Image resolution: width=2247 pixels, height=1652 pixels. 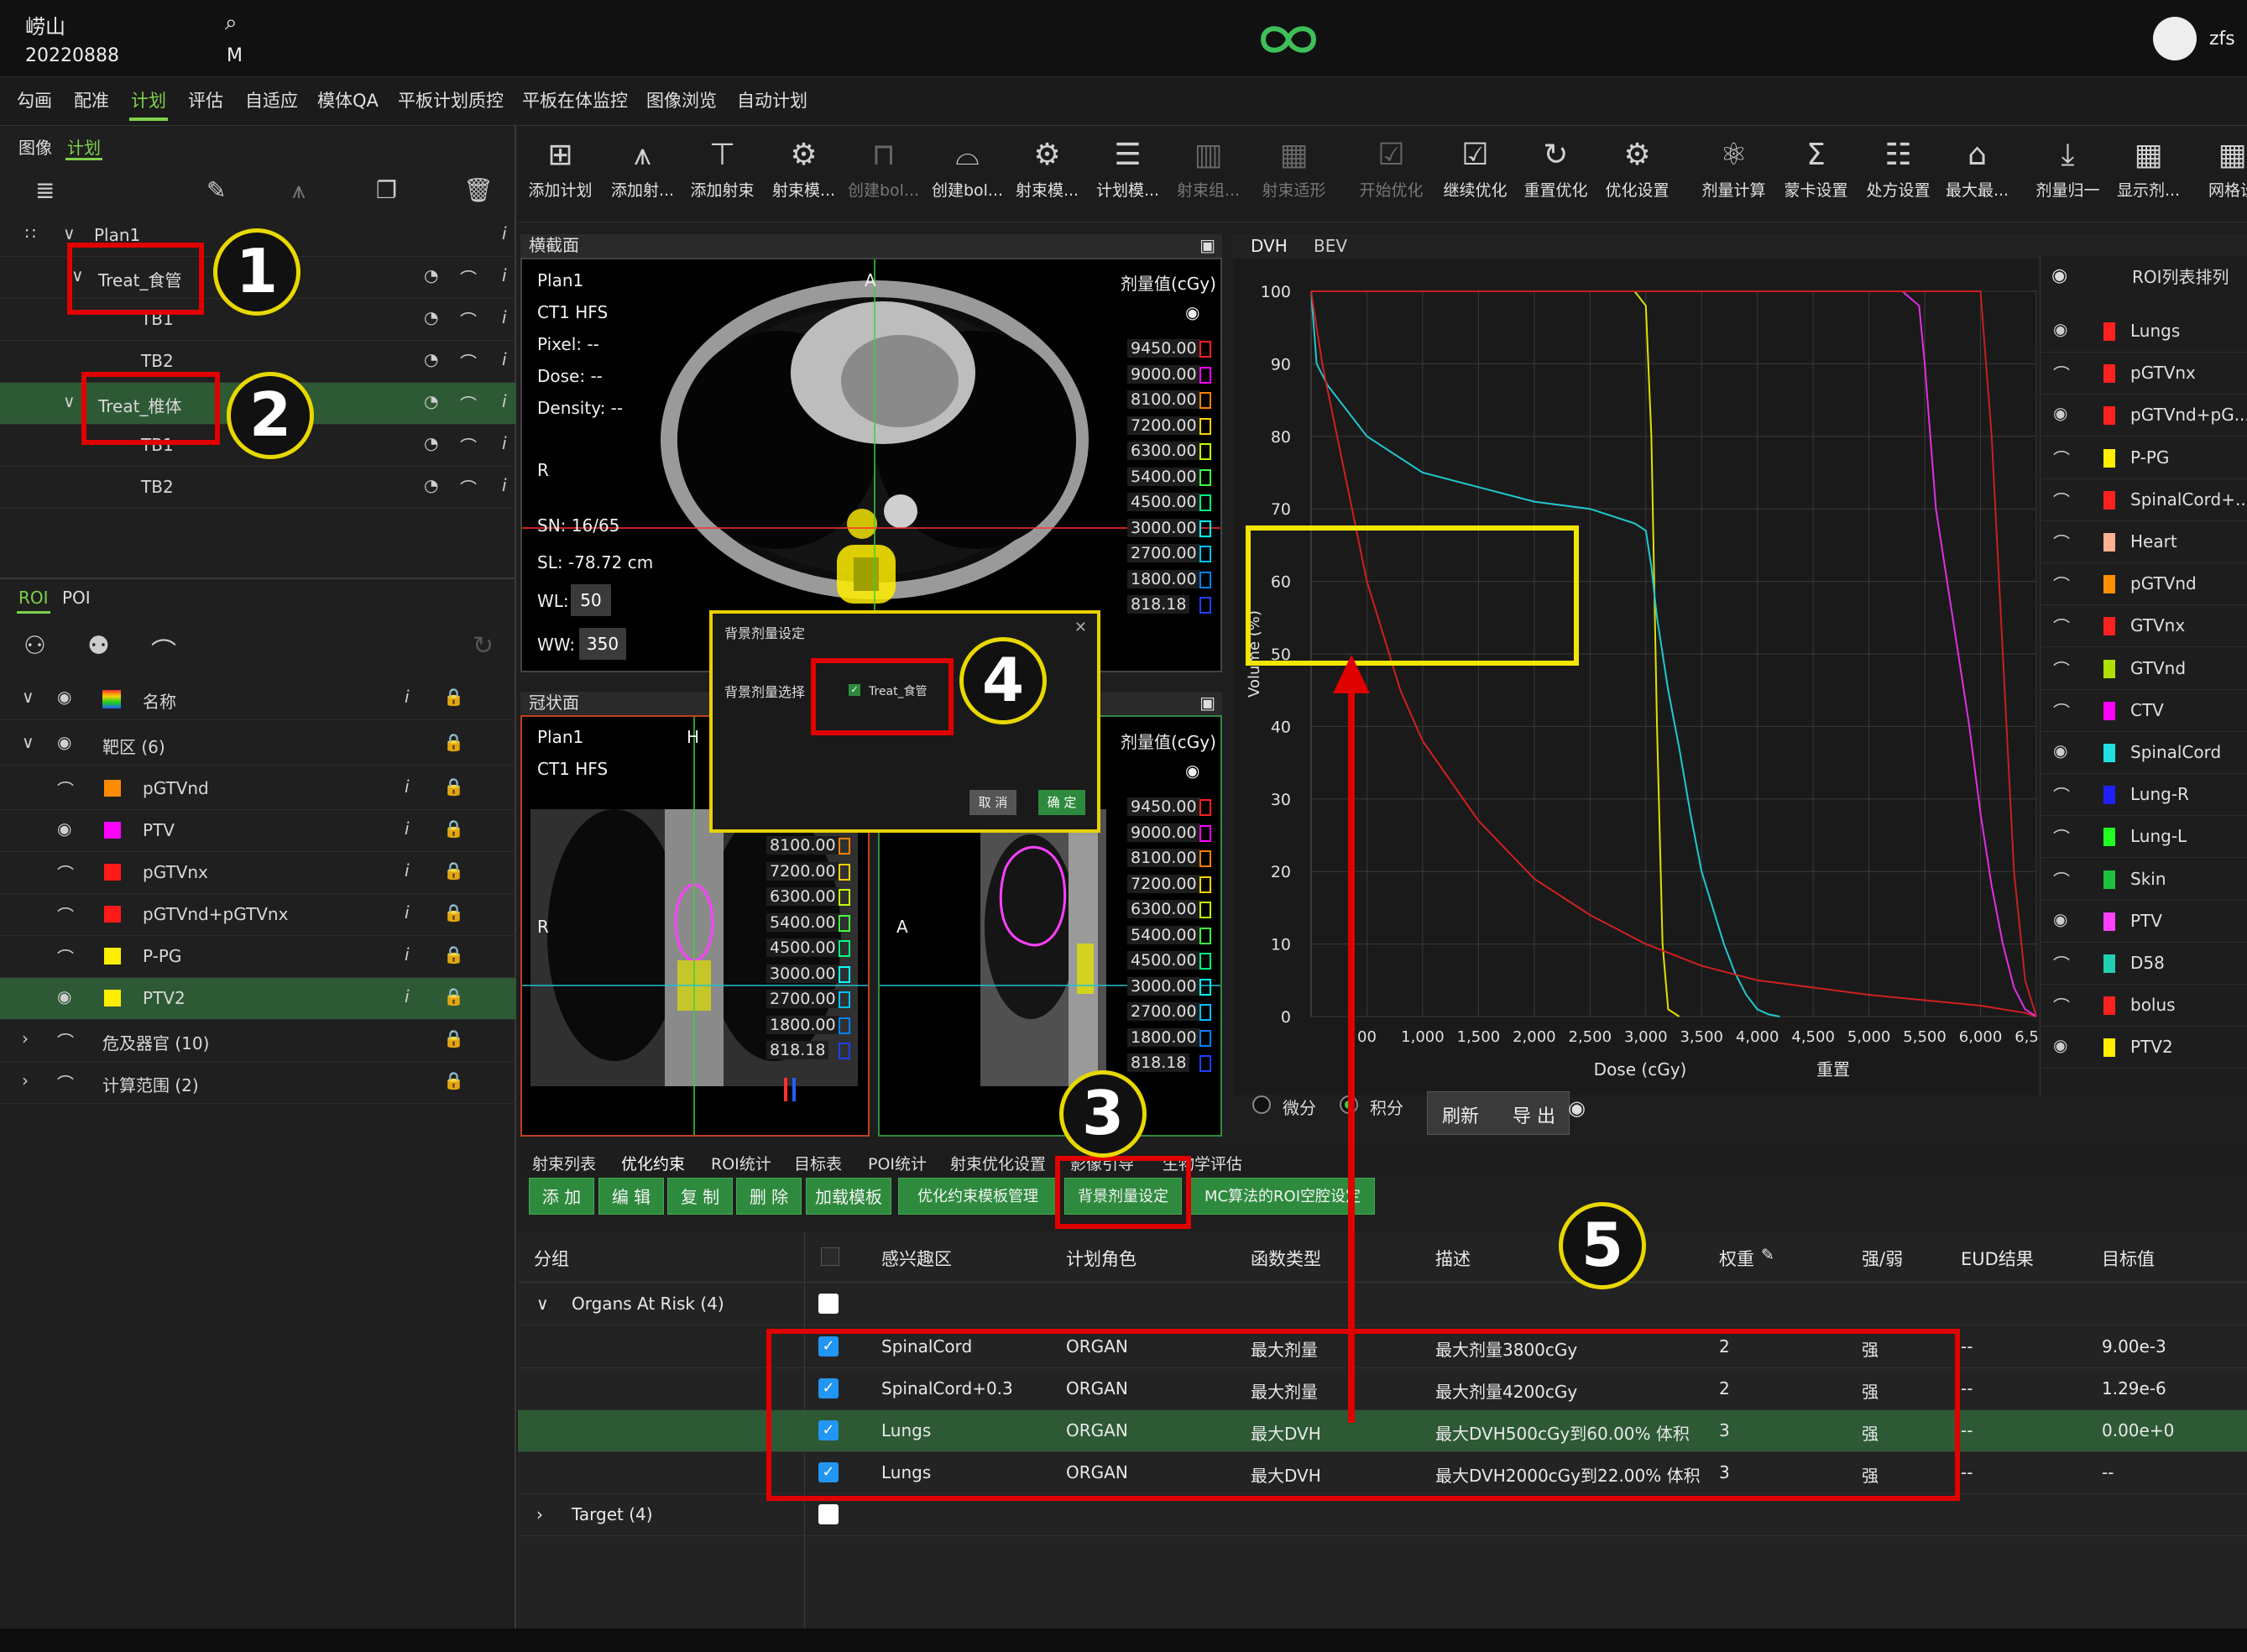 I want to click on roi-list-item: ⌒ D58, so click(x=2143, y=964).